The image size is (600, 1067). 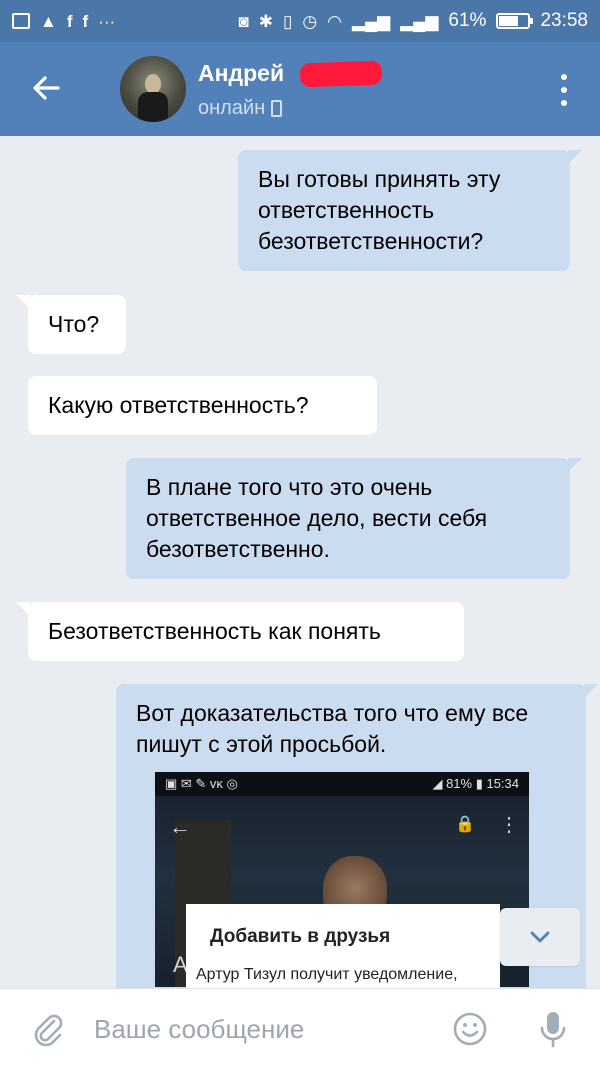 What do you see at coordinates (178, 405) in the screenshot?
I see `message-text: Какую ответственность?` at bounding box center [178, 405].